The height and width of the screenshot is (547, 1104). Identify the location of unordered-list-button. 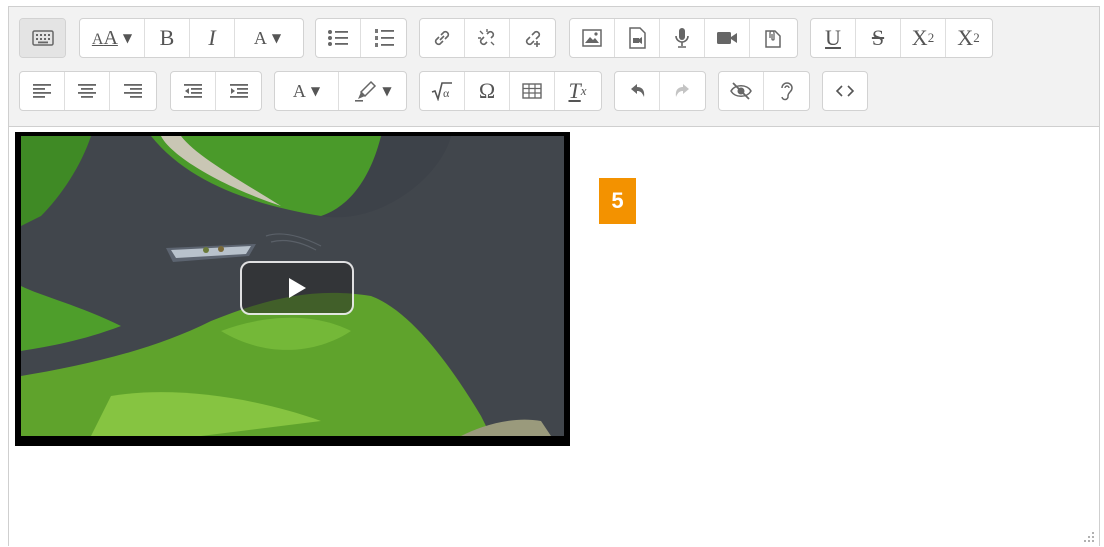
(338, 38).